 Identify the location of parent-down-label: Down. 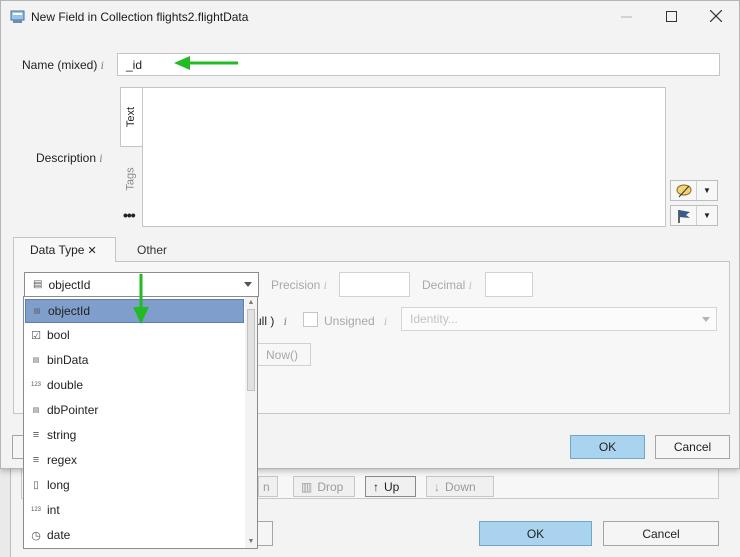
(460, 486).